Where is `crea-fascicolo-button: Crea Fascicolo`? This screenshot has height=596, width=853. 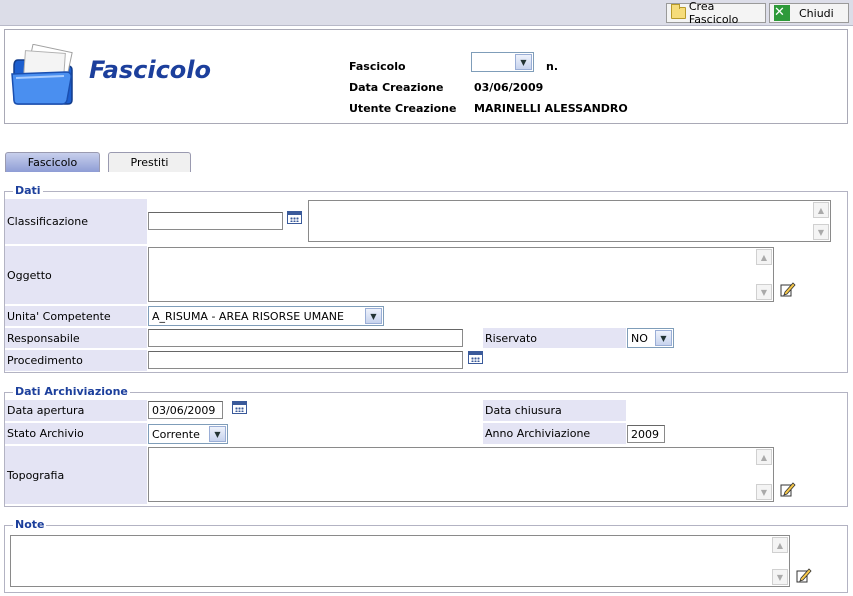 crea-fascicolo-button: Crea Fascicolo is located at coordinates (716, 13).